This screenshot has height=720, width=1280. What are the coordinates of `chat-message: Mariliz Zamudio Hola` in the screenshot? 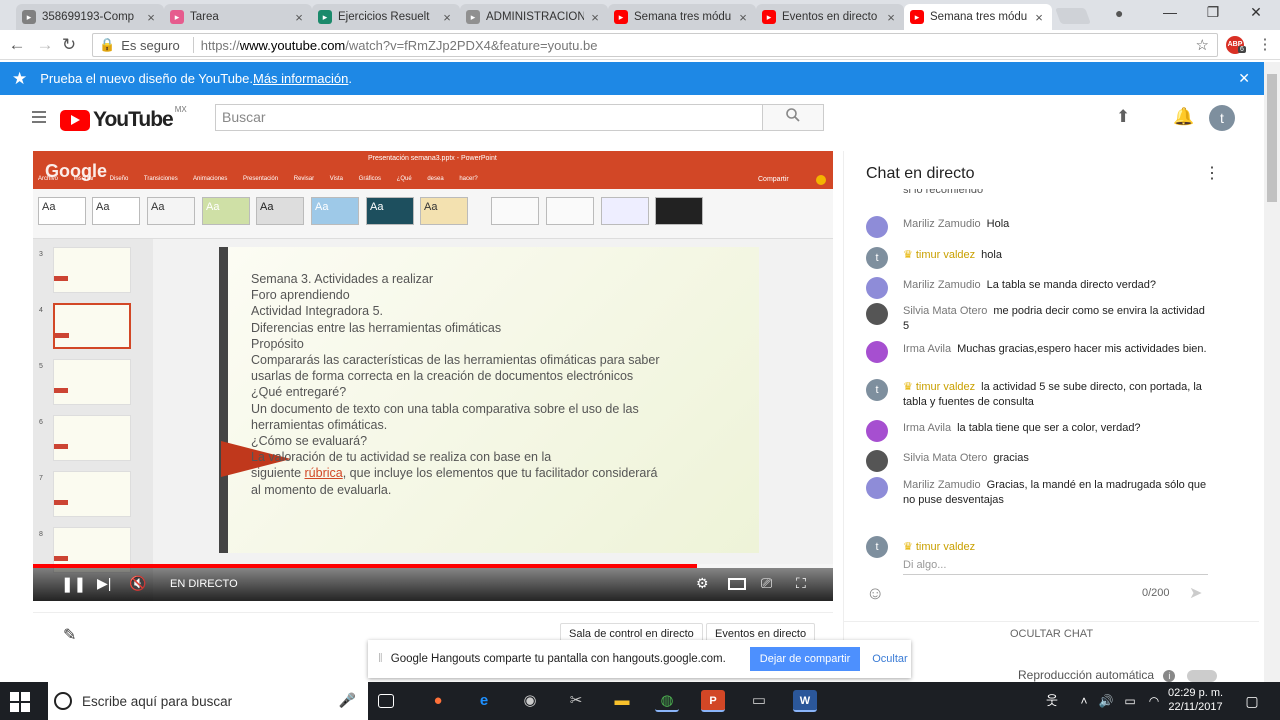 It's located at (1038, 227).